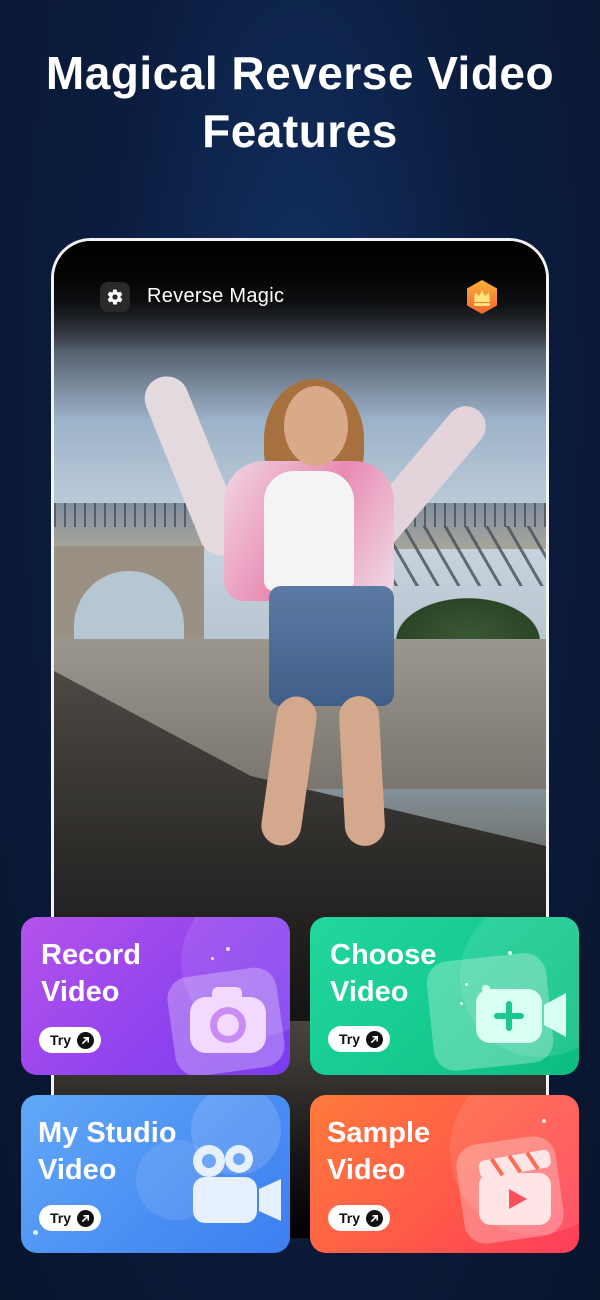 The image size is (600, 1300). Describe the element at coordinates (228, 1020) in the screenshot. I see `camera-icon` at that location.